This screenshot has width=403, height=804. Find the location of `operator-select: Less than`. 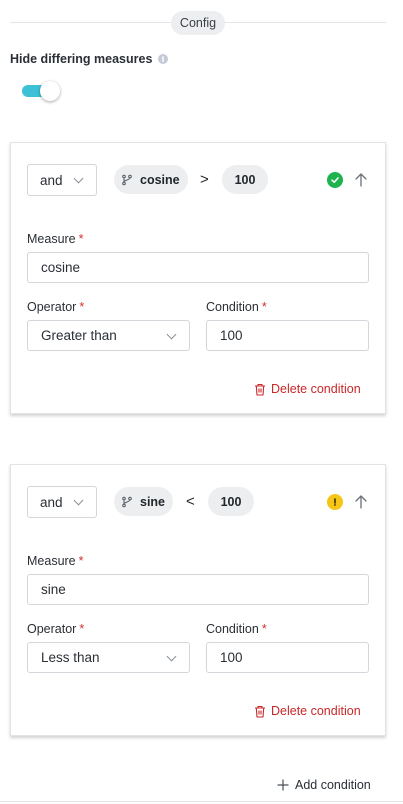

operator-select: Less than is located at coordinates (108, 657).